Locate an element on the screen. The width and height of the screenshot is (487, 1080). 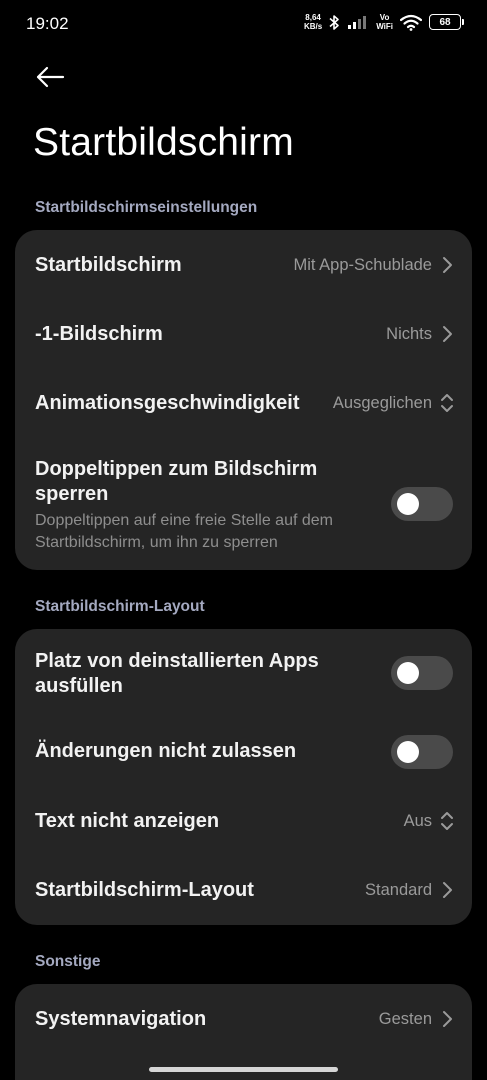
card-other: Systemnavigation Gesten is located at coordinates (243, 1032).